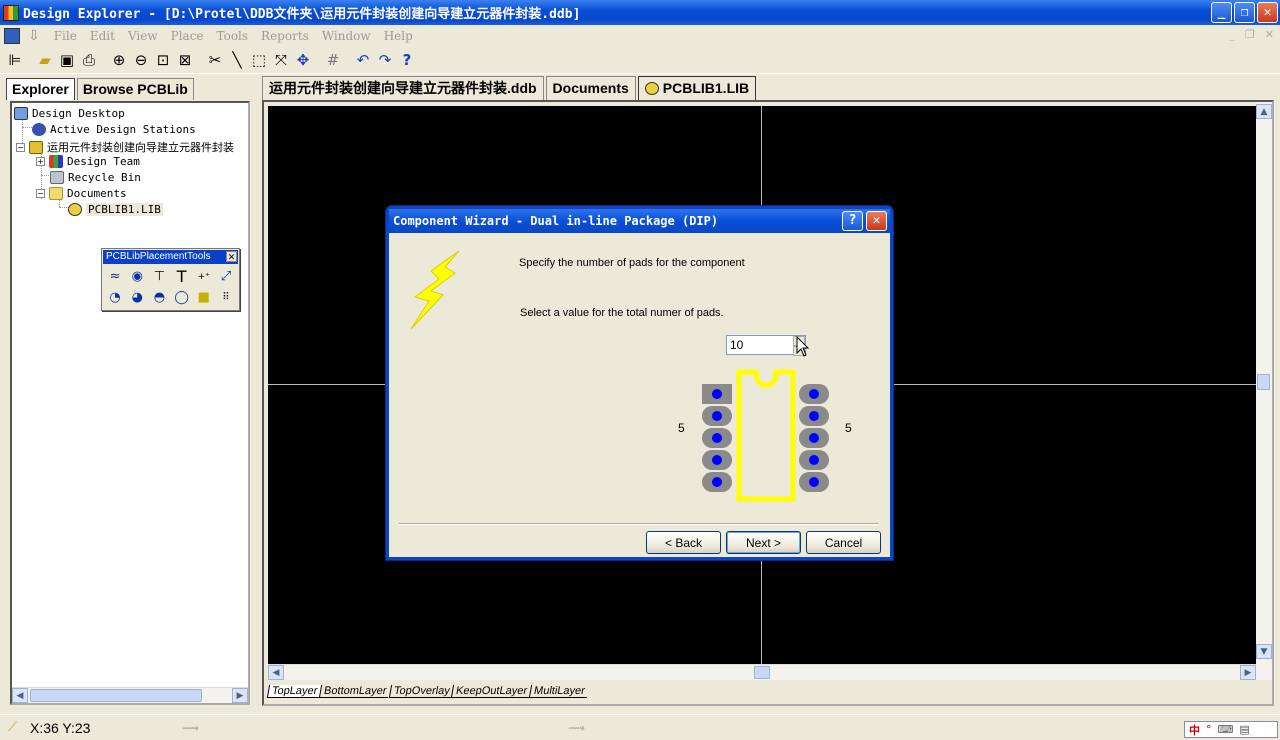 This screenshot has height=740, width=1280. Describe the element at coordinates (135, 89) in the screenshot. I see `tab-browse-pcblib: Browse PCBLib` at that location.